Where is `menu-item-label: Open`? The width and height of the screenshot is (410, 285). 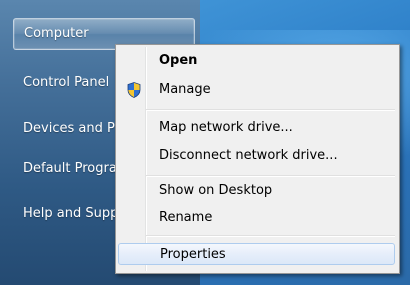 menu-item-label: Open is located at coordinates (178, 60).